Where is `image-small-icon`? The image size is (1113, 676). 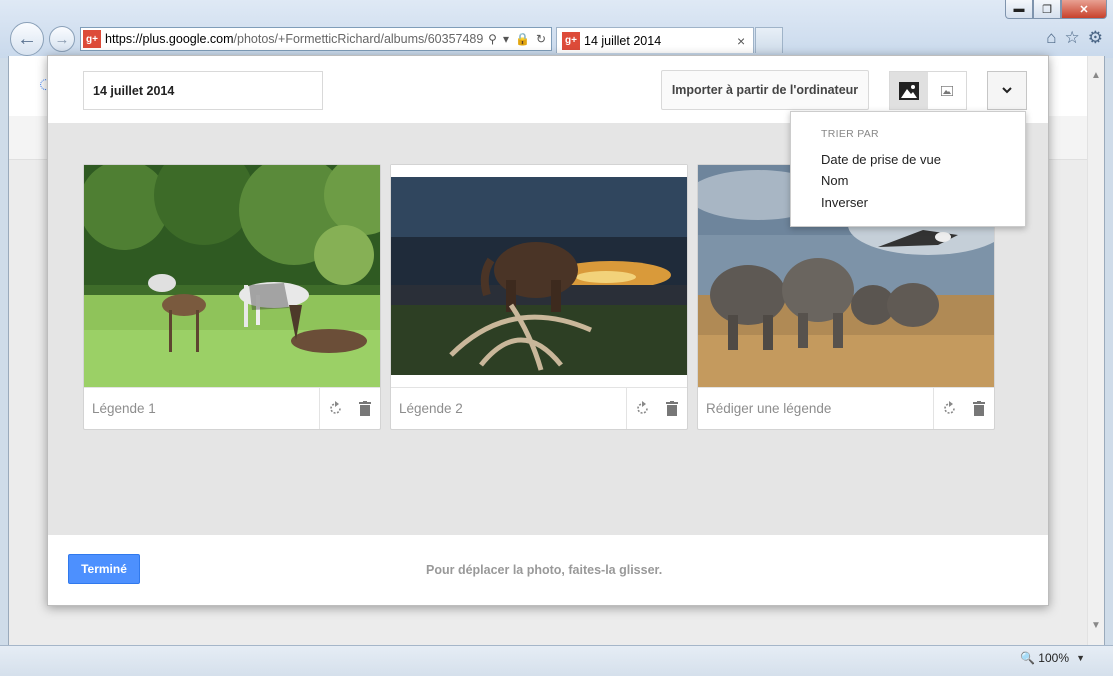
image-small-icon is located at coordinates (947, 90).